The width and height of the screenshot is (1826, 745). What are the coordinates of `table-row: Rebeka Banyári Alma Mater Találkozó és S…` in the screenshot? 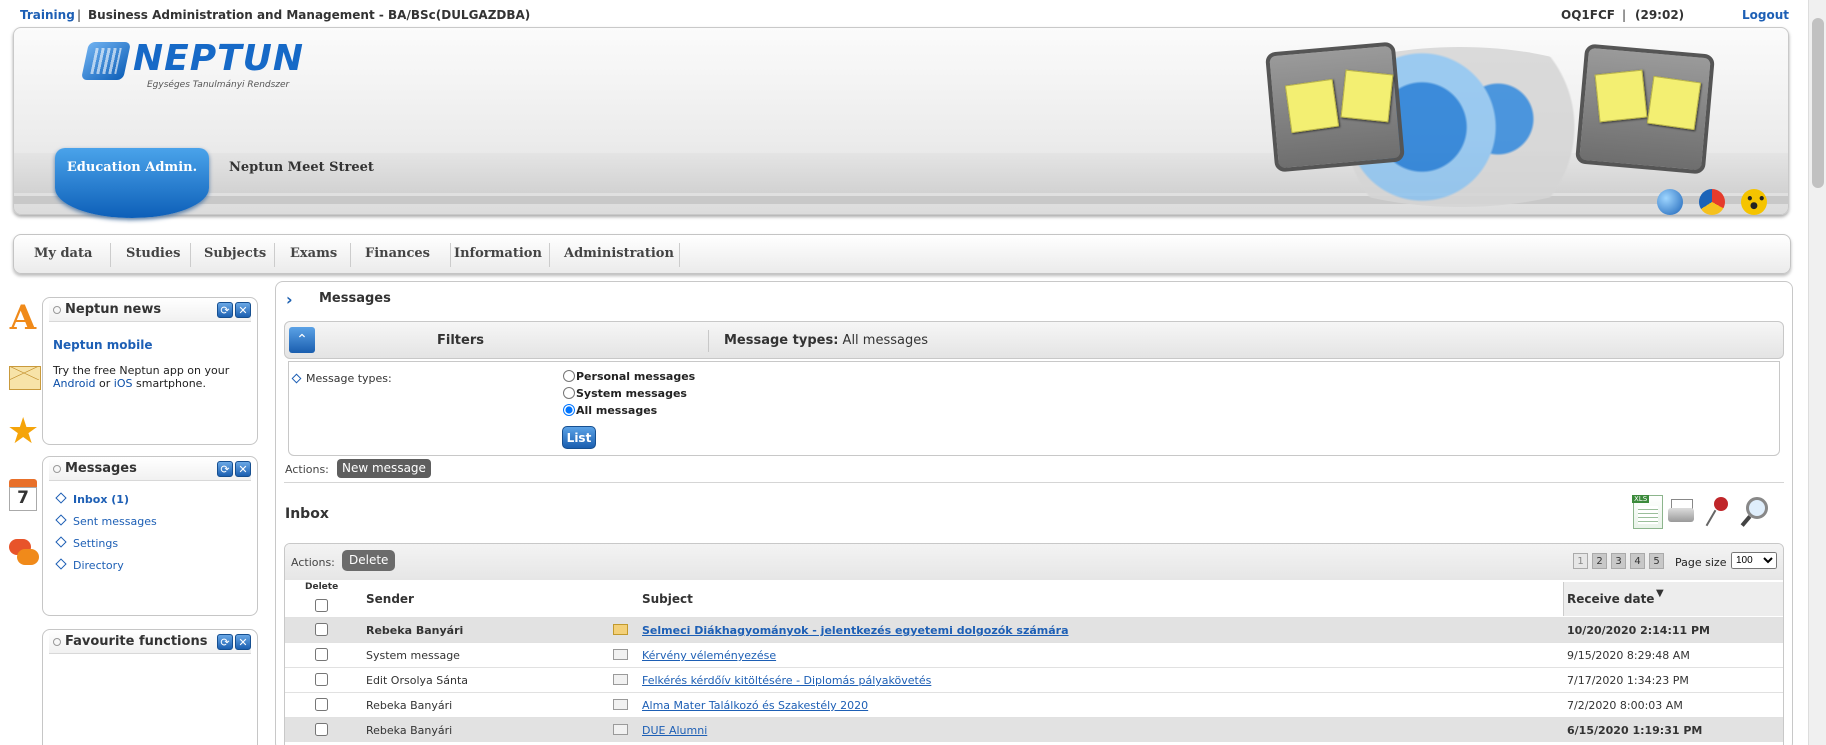 It's located at (1034, 704).